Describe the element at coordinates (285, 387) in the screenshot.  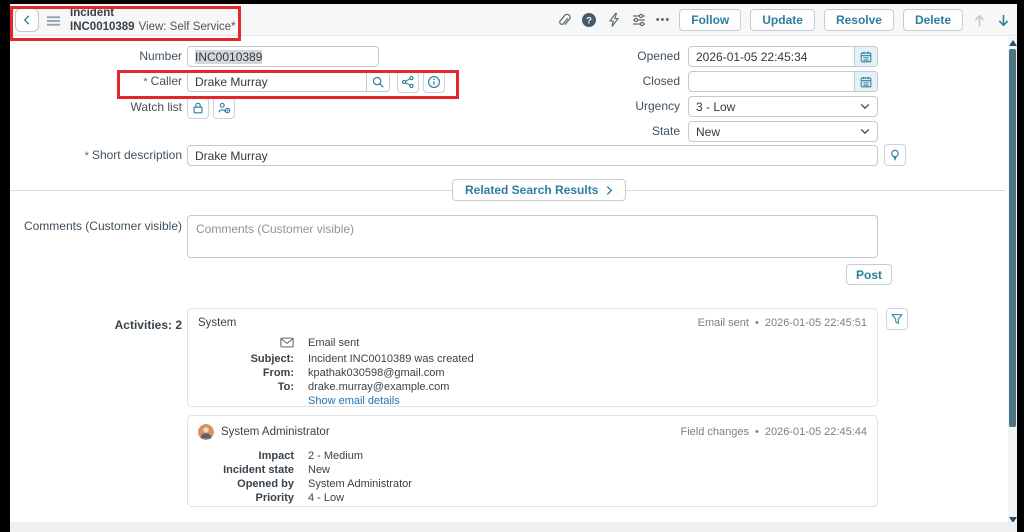
I see `email-to-label: To:` at that location.